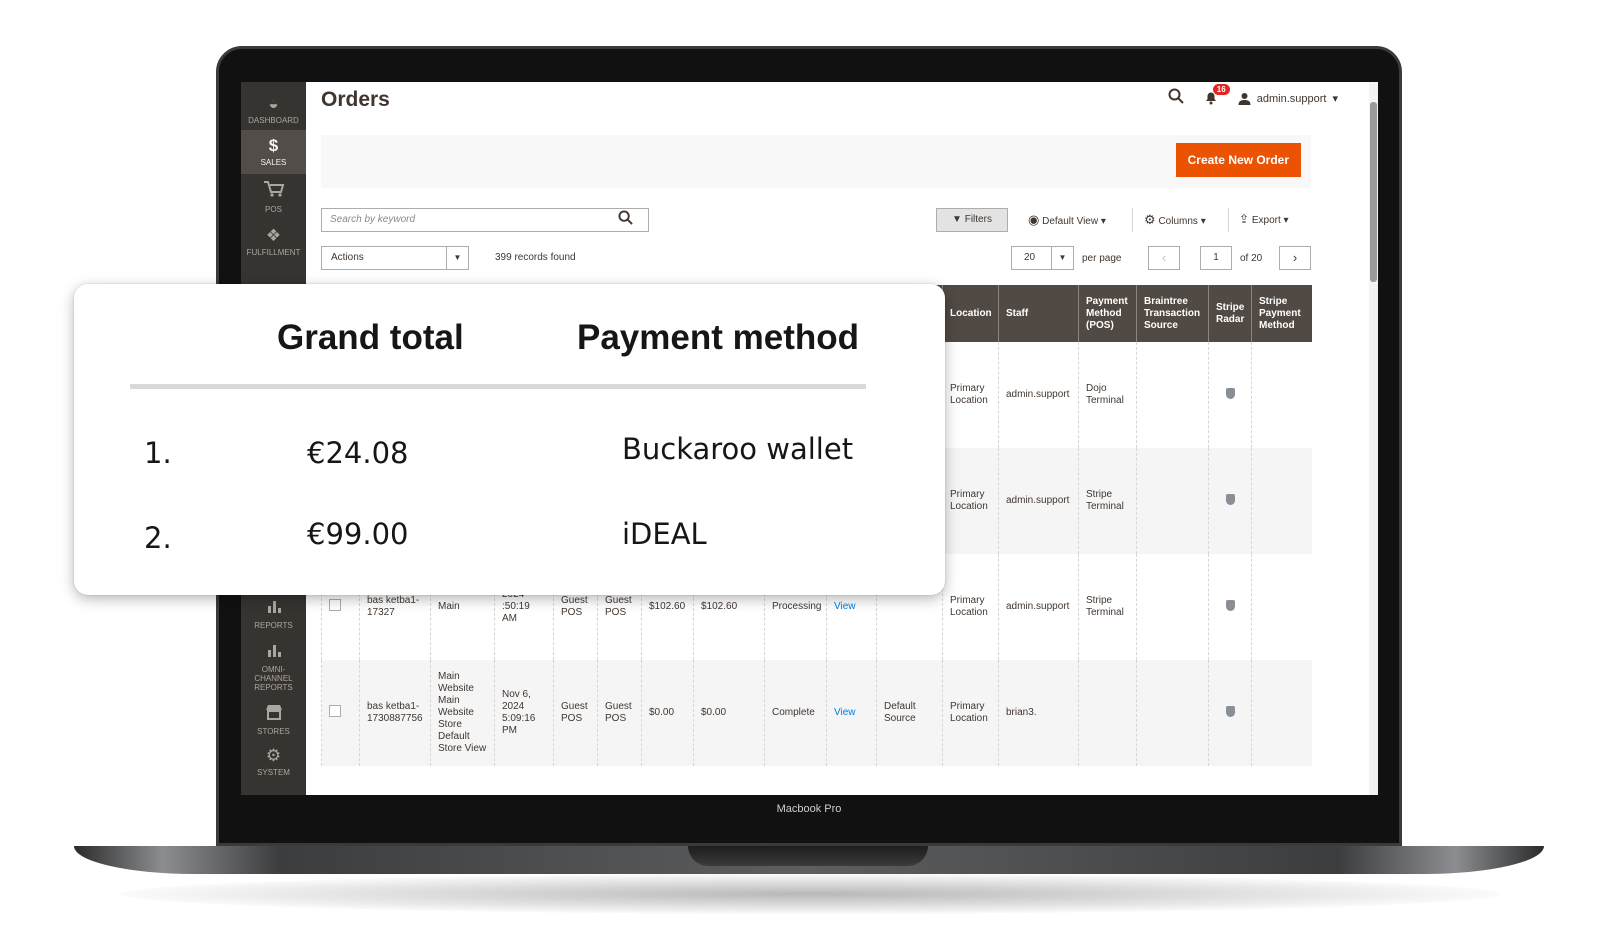 Image resolution: width=1600 pixels, height=935 pixels. Describe the element at coordinates (795, 713) in the screenshot. I see `table-cell: Complete` at that location.